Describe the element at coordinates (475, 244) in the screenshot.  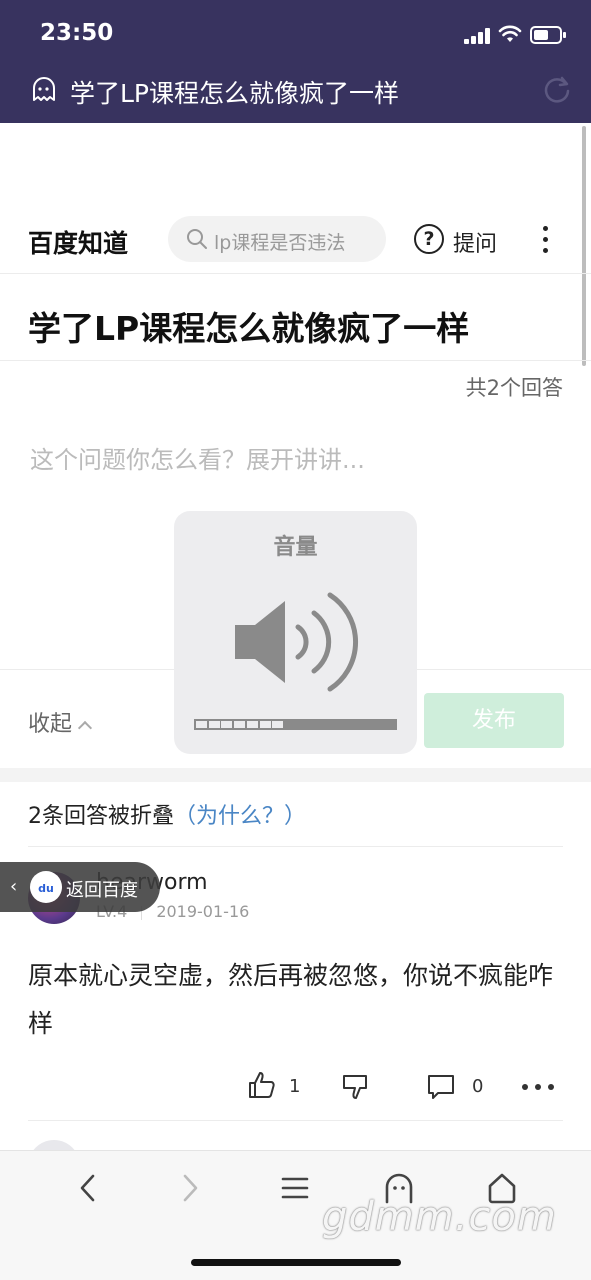
I see `ask-label: 提问` at that location.